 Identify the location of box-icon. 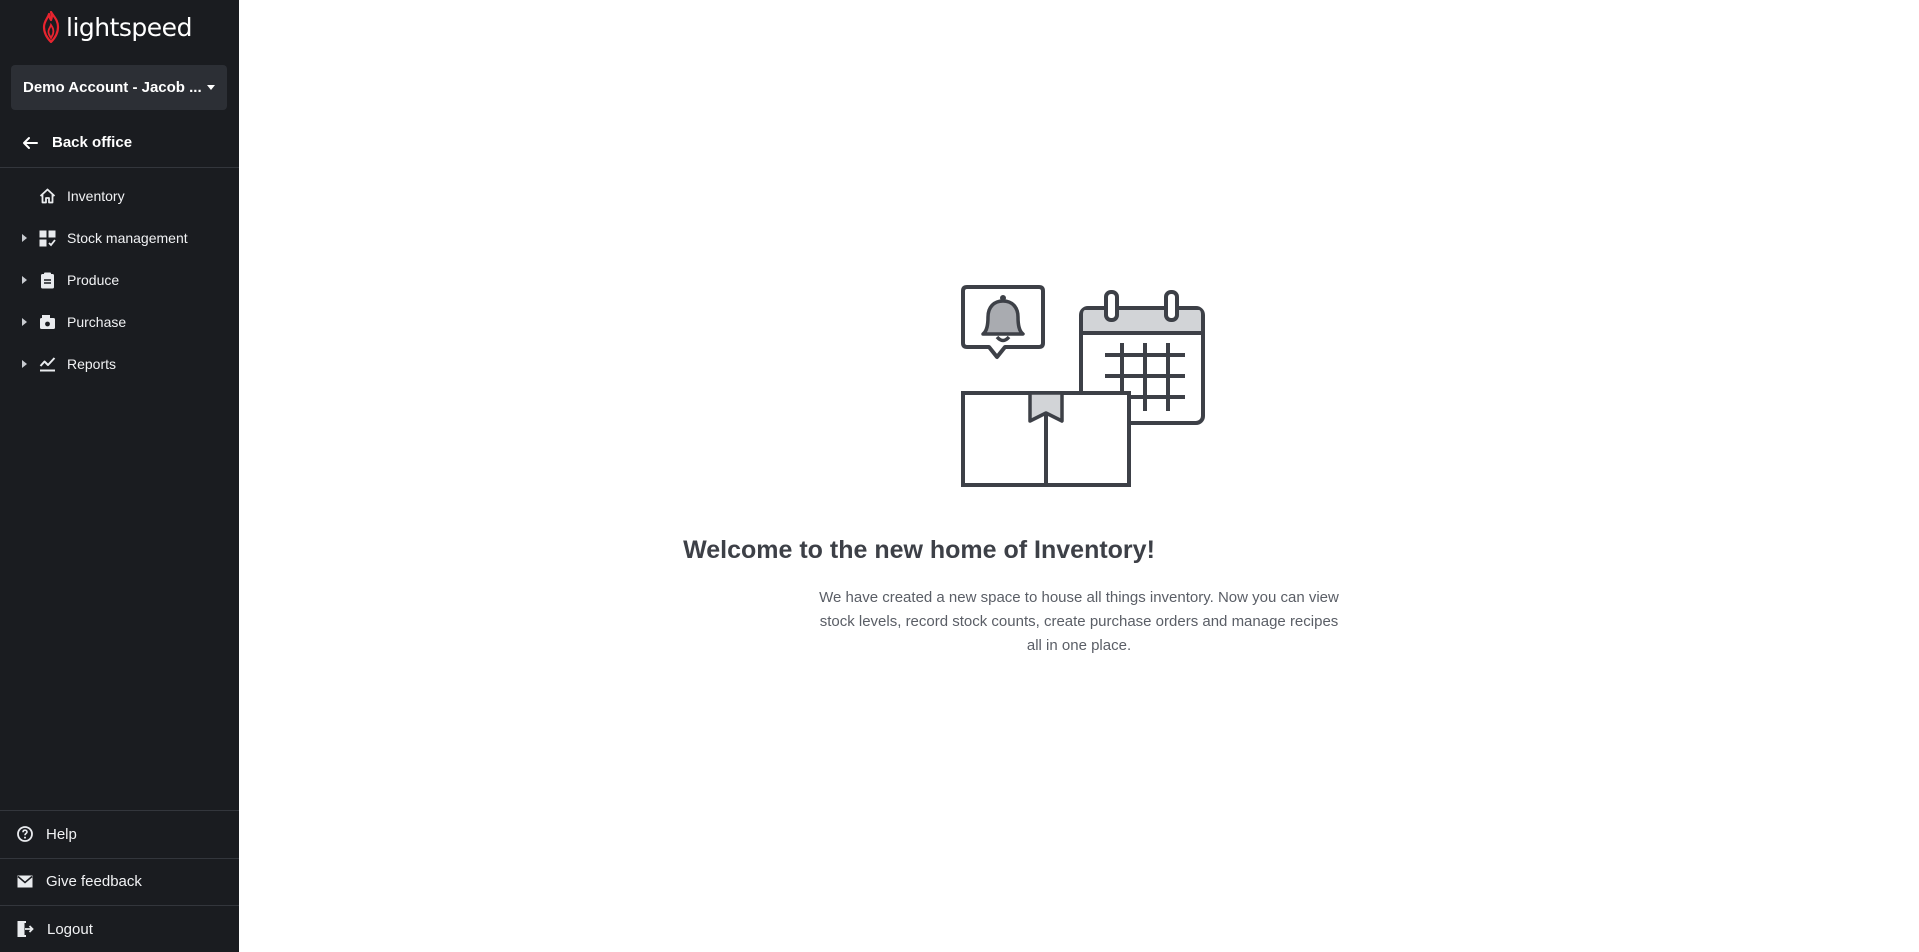
(1046, 439).